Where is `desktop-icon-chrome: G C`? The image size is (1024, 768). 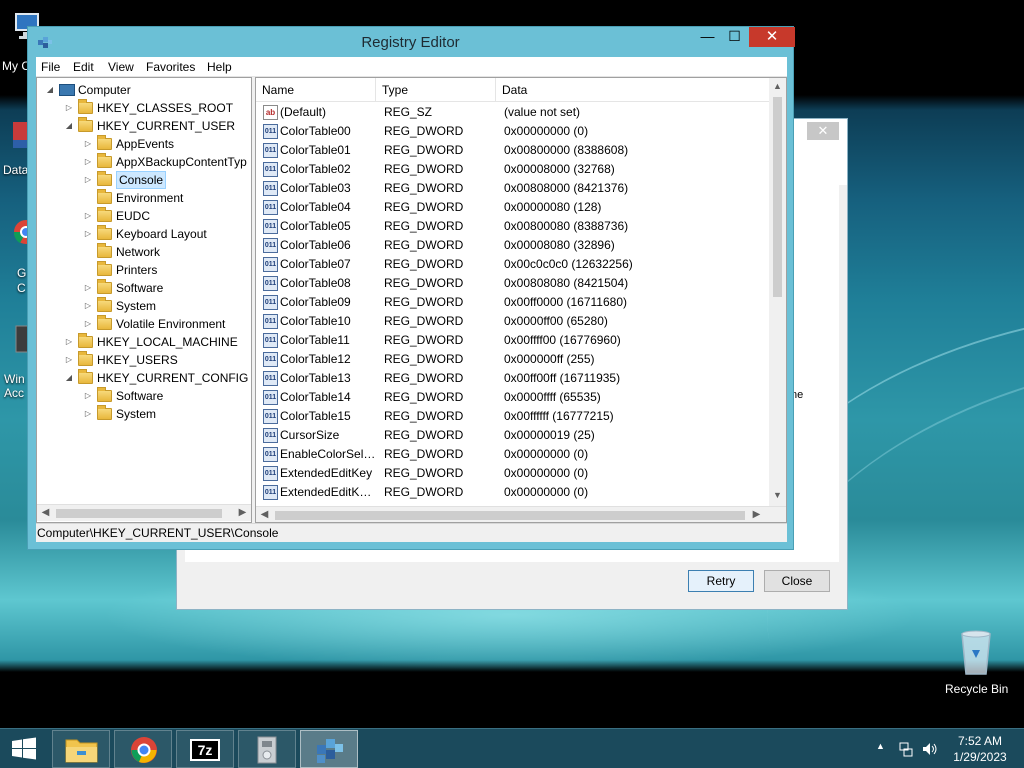
desktop-icon-chrome: G C is located at coordinates (15, 258).